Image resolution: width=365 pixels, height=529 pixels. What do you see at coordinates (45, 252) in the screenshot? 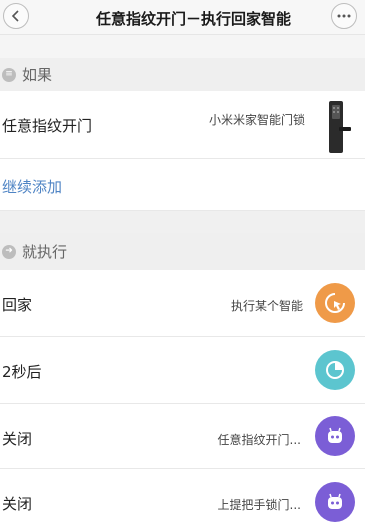
I see `then-section-label: 就执行` at bounding box center [45, 252].